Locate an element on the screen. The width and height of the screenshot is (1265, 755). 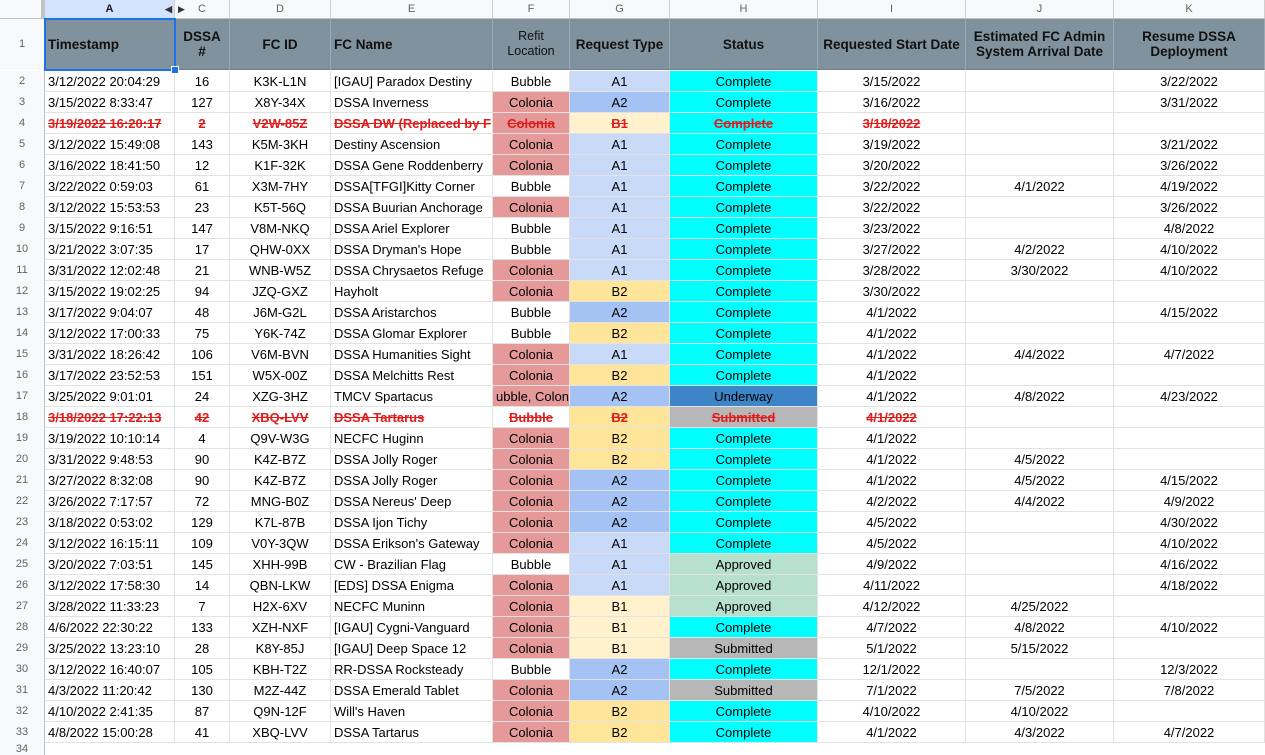
cell-fc-name: RR-DSSA Rocksteady is located at coordinates (412, 669).